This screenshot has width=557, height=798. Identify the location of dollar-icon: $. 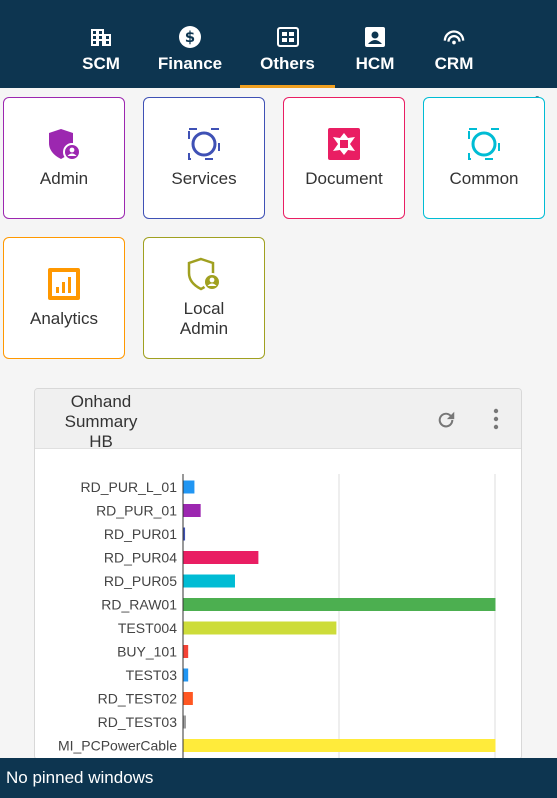
(190, 37).